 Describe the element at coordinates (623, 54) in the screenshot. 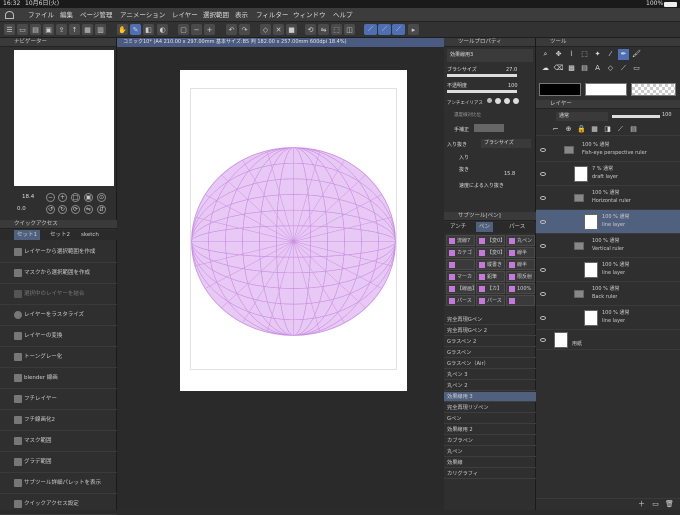

I see `pen-icon: ✒` at that location.